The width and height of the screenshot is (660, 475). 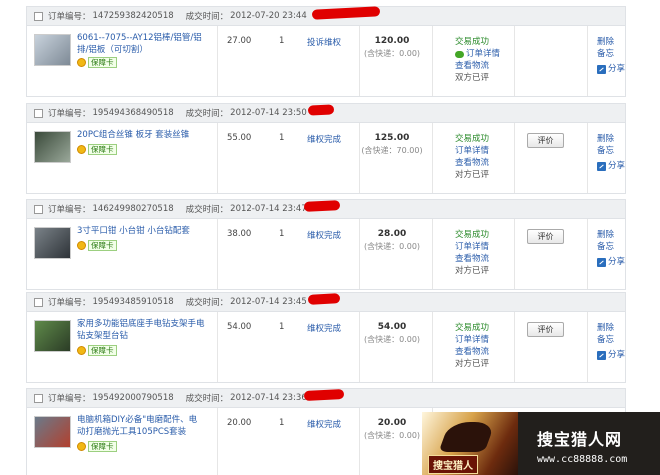 I want to click on shipping-fee: (含快递：70.00), so click(x=392, y=150).